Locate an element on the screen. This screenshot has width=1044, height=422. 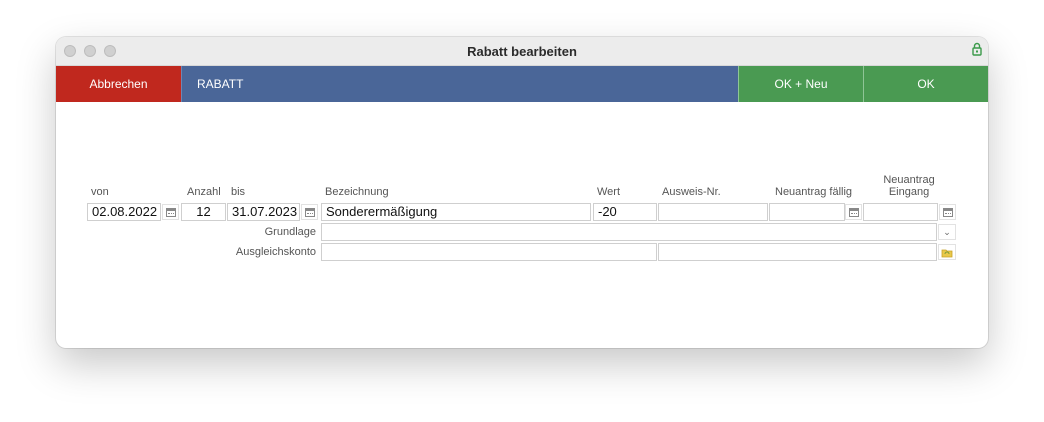
grundlage-select is located at coordinates (629, 232).